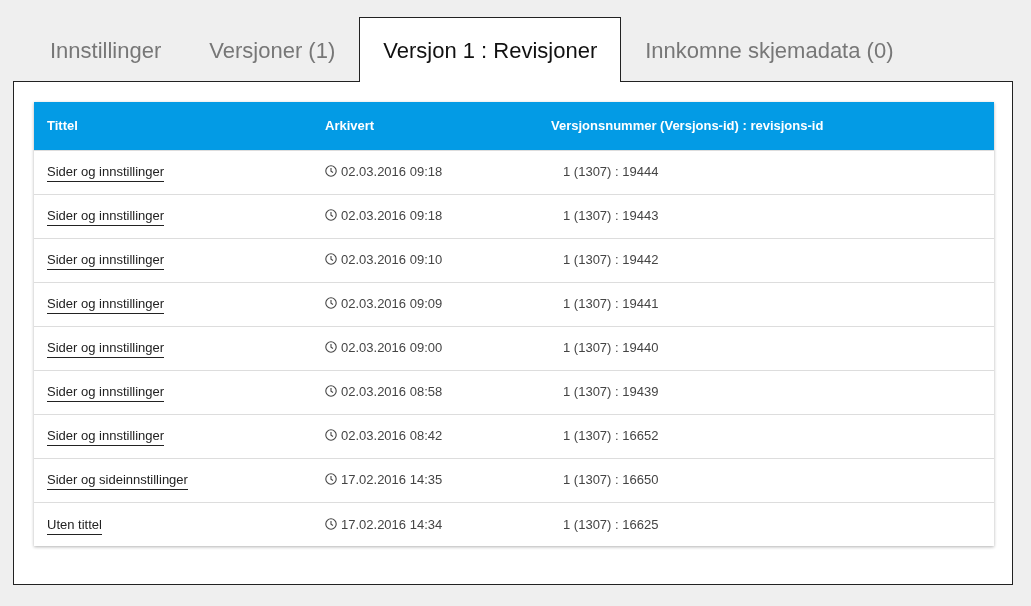  Describe the element at coordinates (392, 392) in the screenshot. I see `archived-date: 02.03.2016 08:58` at that location.